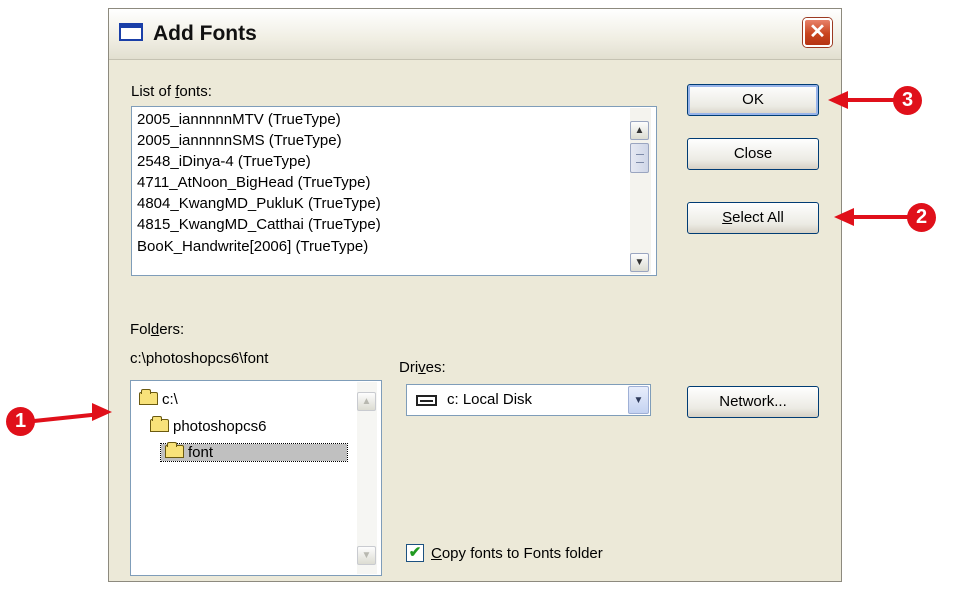 The height and width of the screenshot is (589, 953). I want to click on list-item: BooK_Handwrite[2006] (TrueType), so click(252, 246).